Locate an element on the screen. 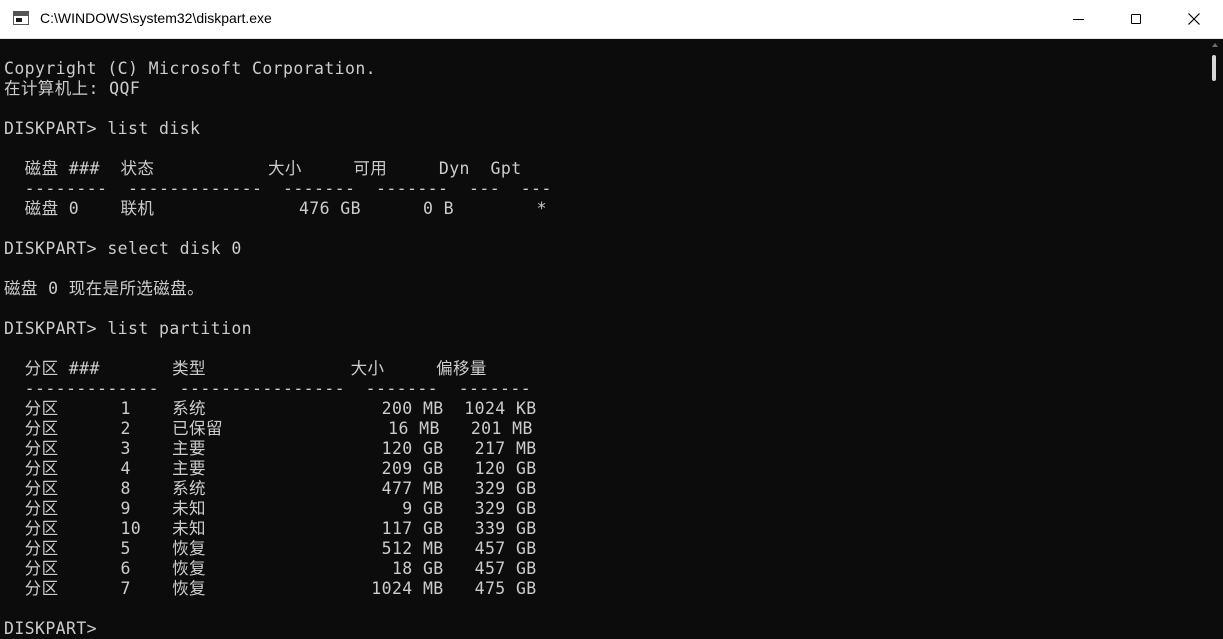 The width and height of the screenshot is (1223, 639). console-line: 分区 1 系统 200 MB 1024 KB is located at coordinates (270, 408).